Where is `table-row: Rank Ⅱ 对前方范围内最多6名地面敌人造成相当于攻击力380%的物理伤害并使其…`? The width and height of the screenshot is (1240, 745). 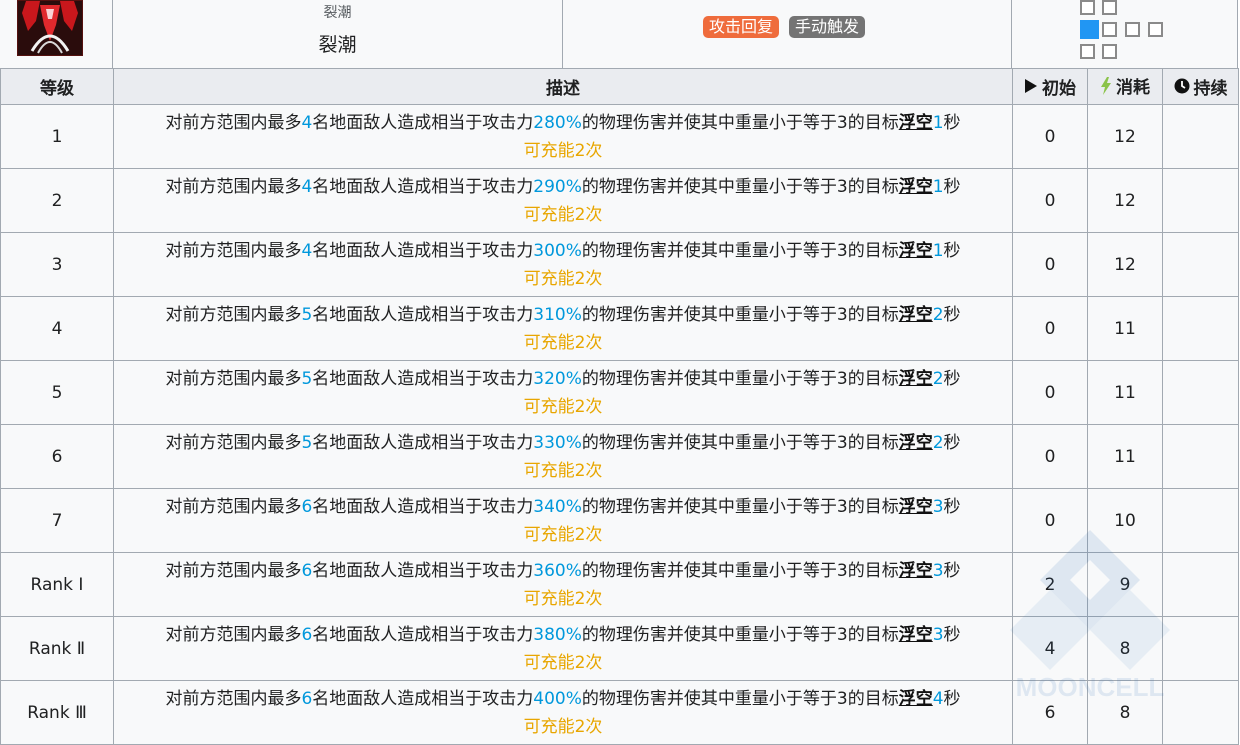
table-row: Rank Ⅱ 对前方范围内最多6名地面敌人造成相当于攻击力380%的物理伤害并使其… is located at coordinates (619, 648).